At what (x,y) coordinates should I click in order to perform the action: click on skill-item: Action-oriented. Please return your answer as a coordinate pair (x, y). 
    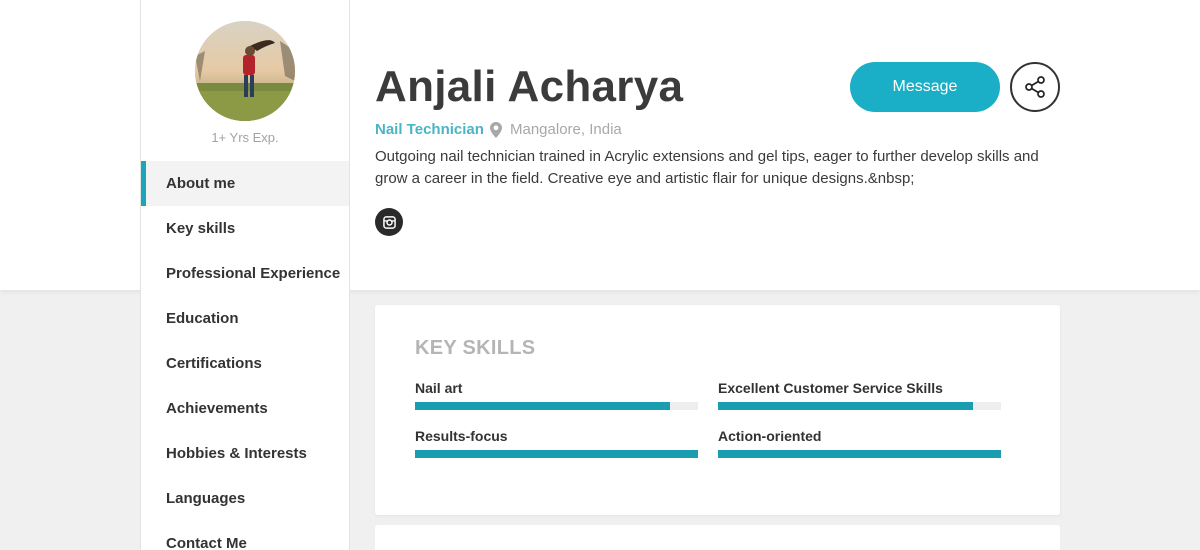
    Looking at the image, I should click on (859, 443).